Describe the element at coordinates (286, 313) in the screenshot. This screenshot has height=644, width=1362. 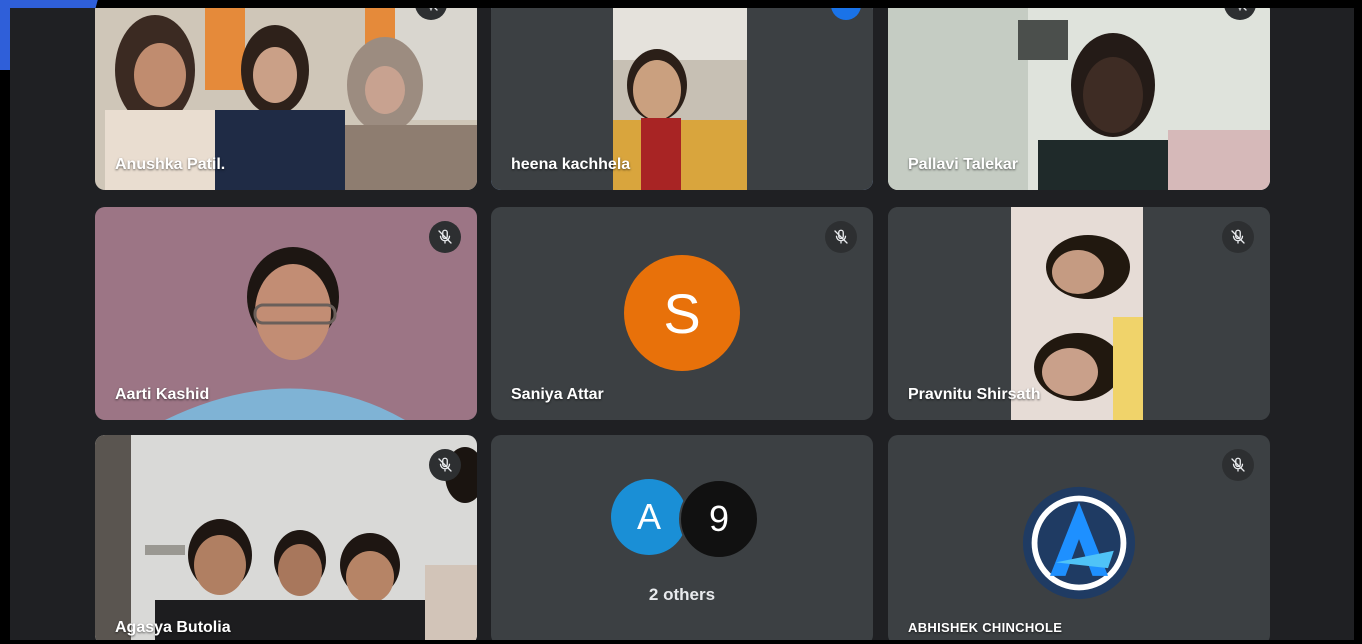
I see `participant-tile-aarti: Aarti Kashid` at that location.